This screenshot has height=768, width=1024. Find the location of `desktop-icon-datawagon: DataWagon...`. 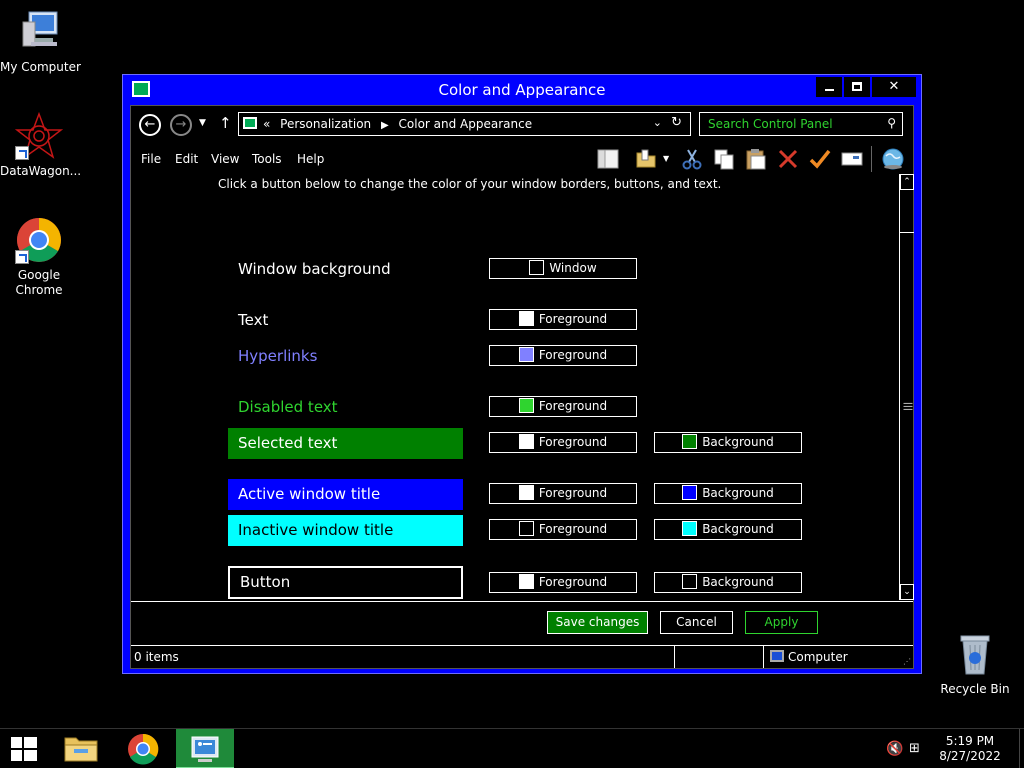

desktop-icon-datawagon: DataWagon... is located at coordinates (40, 145).